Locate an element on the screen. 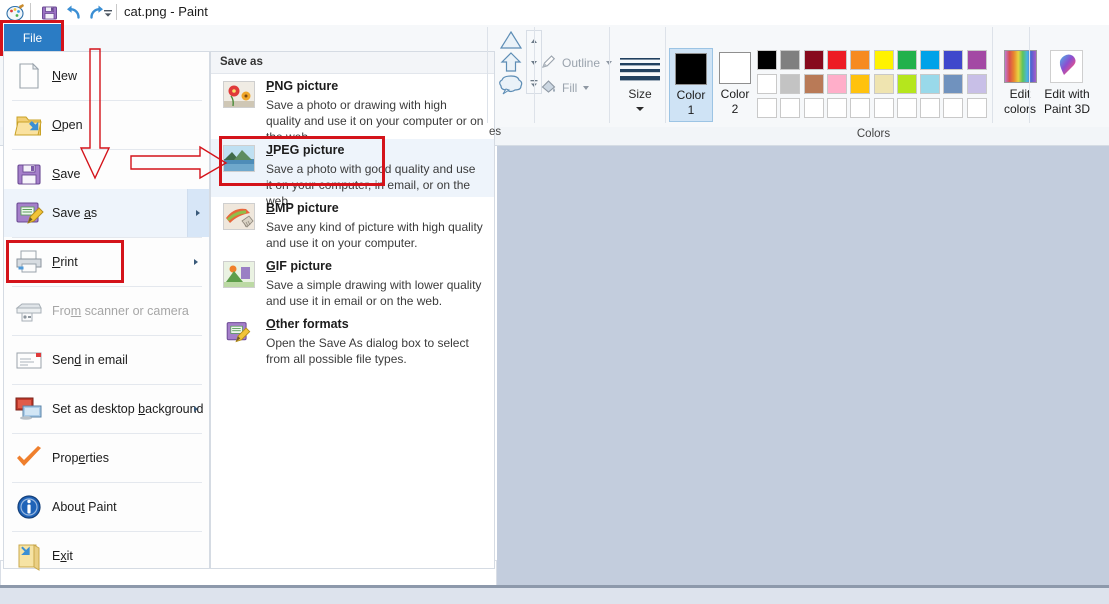 The image size is (1109, 604). menu-item-label: Print is located at coordinates (65, 262).